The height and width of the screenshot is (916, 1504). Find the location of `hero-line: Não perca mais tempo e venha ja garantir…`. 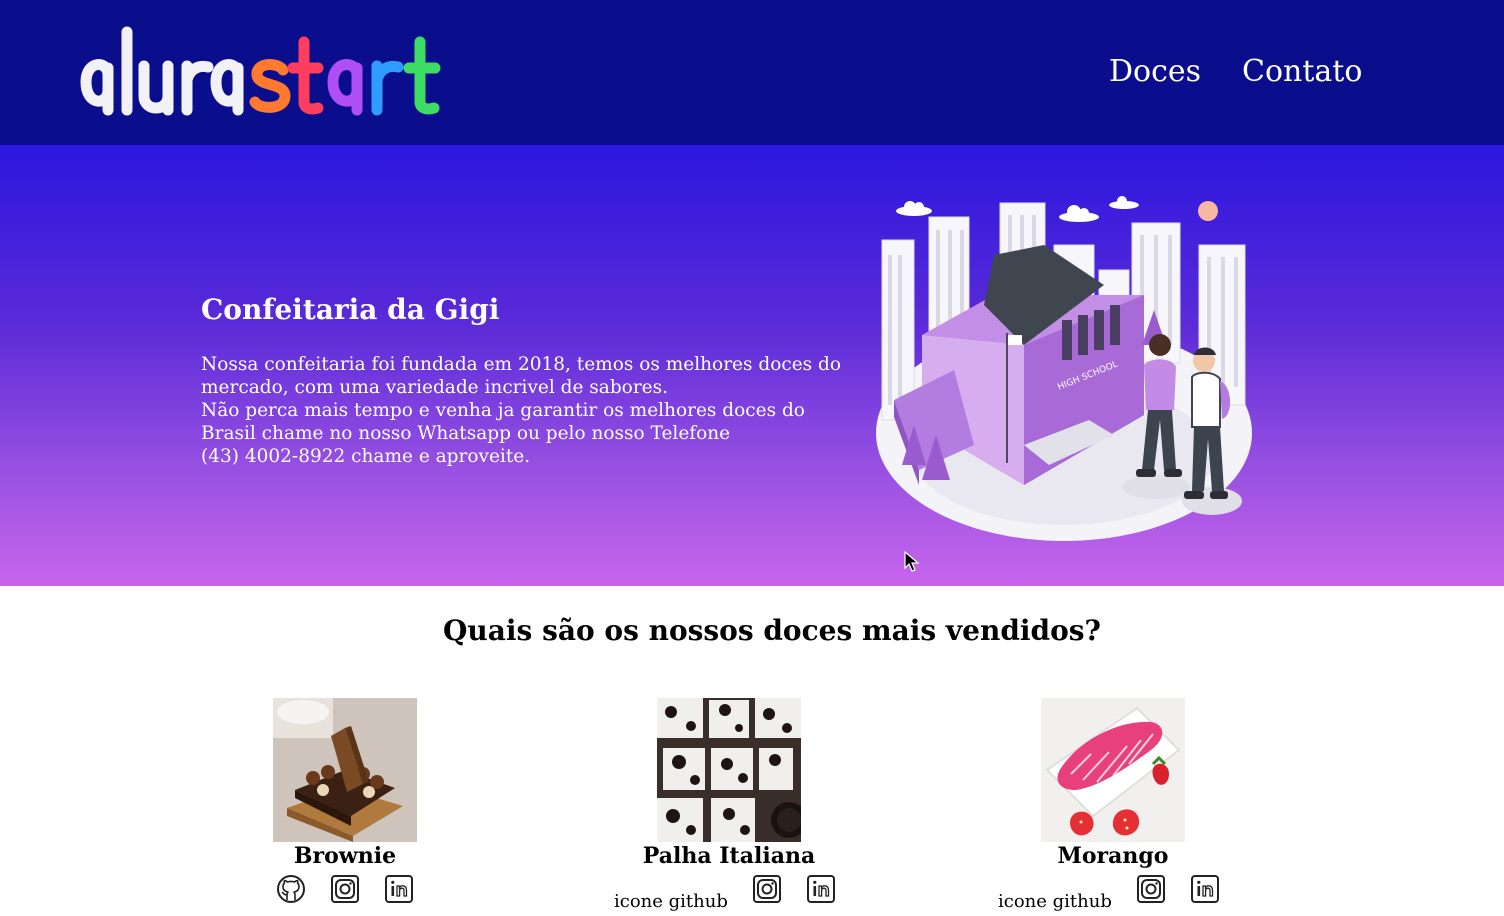

hero-line: Não perca mais tempo e venha ja garantir… is located at coordinates (503, 410).